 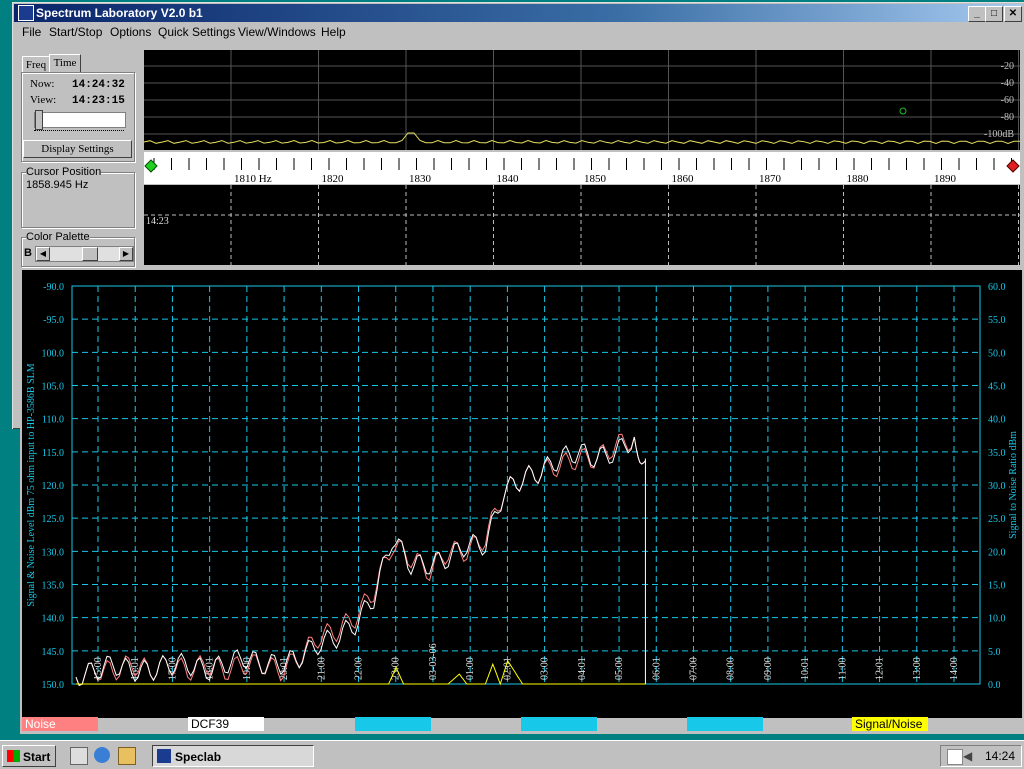 I want to click on x-tick-label: 22:00, so click(x=359, y=668).